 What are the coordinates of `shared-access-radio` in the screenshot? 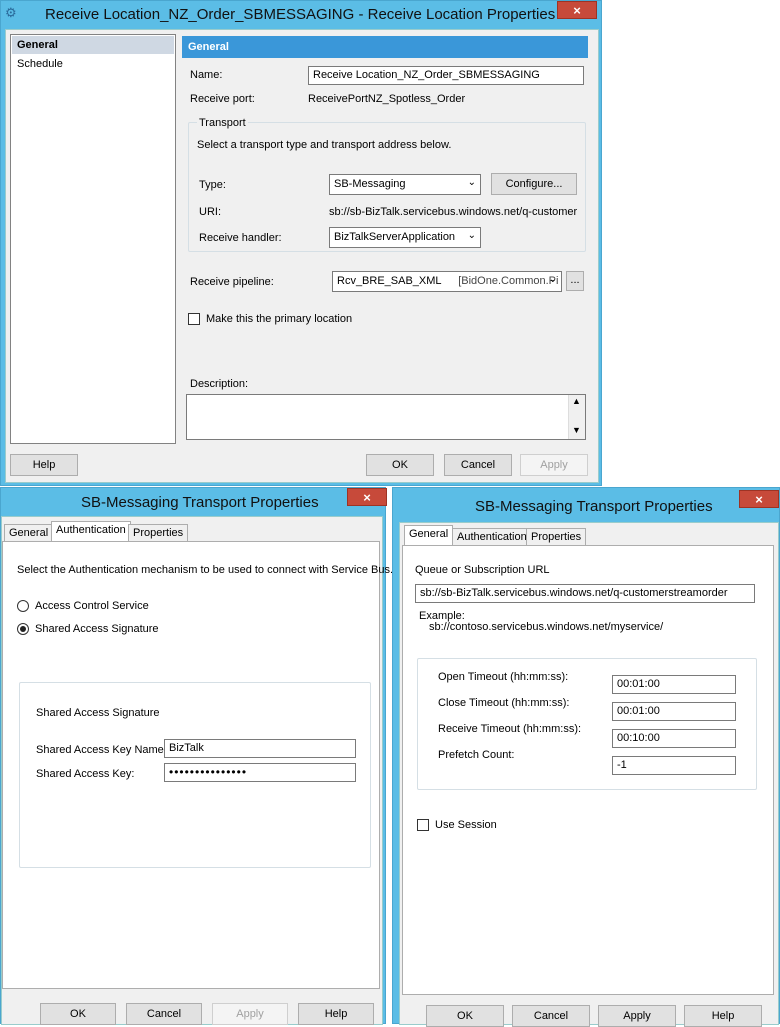 It's located at (23, 629).